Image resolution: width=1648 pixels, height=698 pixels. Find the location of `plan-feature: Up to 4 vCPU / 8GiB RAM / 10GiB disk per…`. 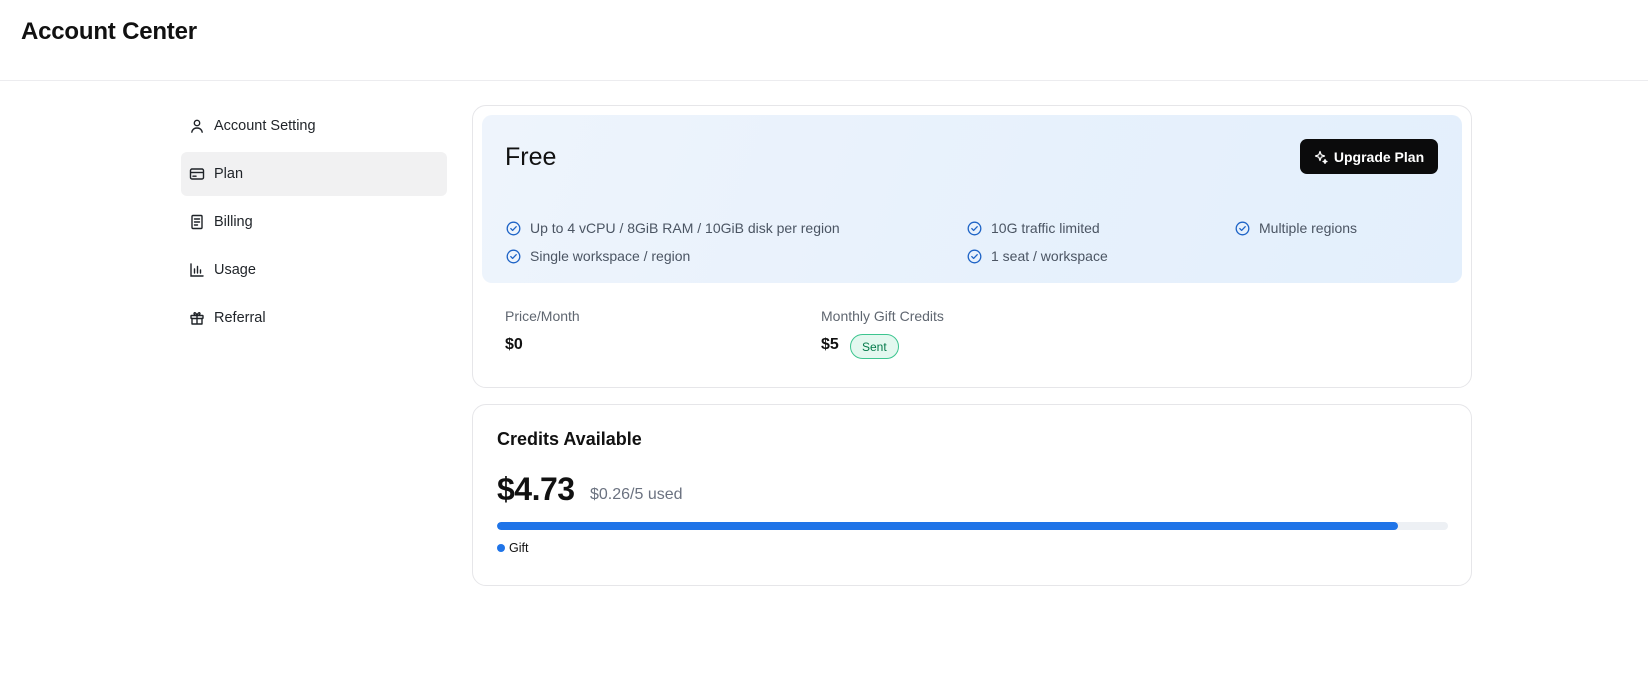

plan-feature: Up to 4 vCPU / 8GiB RAM / 10GiB disk per… is located at coordinates (673, 228).